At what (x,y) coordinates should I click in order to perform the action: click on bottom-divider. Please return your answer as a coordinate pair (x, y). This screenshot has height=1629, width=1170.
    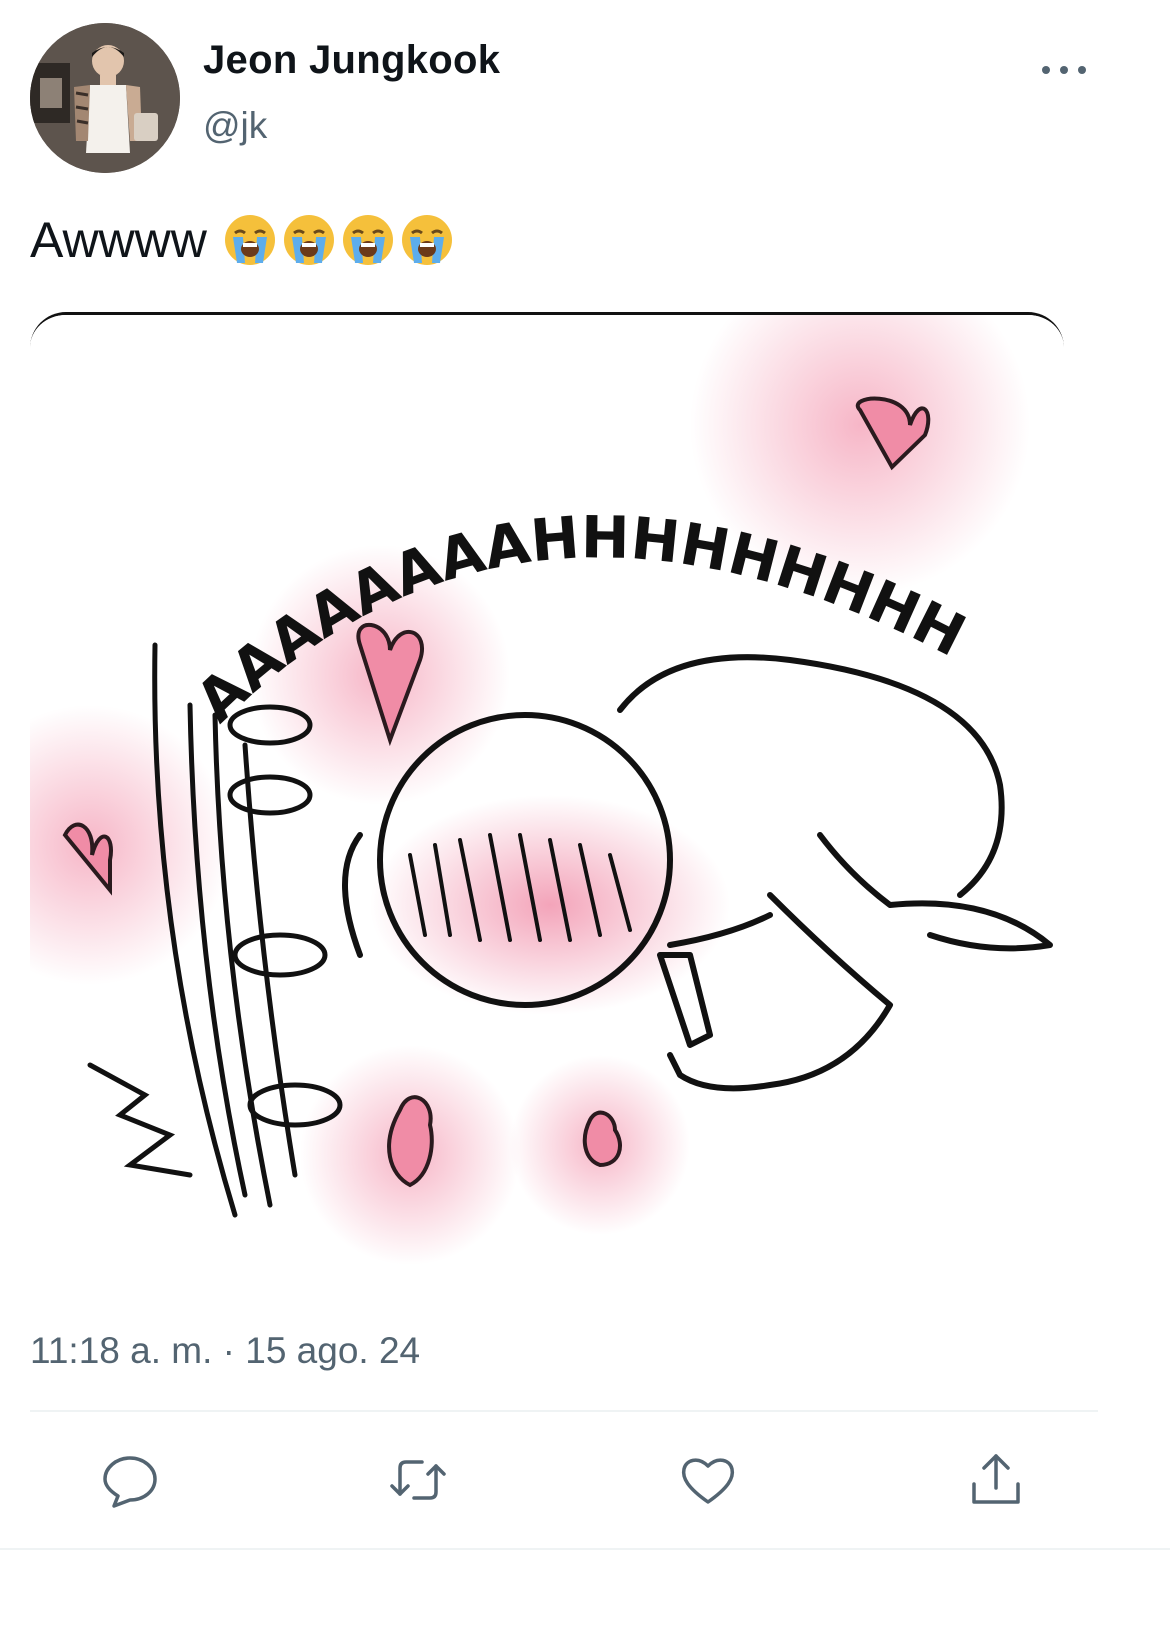
    Looking at the image, I should click on (585, 1549).